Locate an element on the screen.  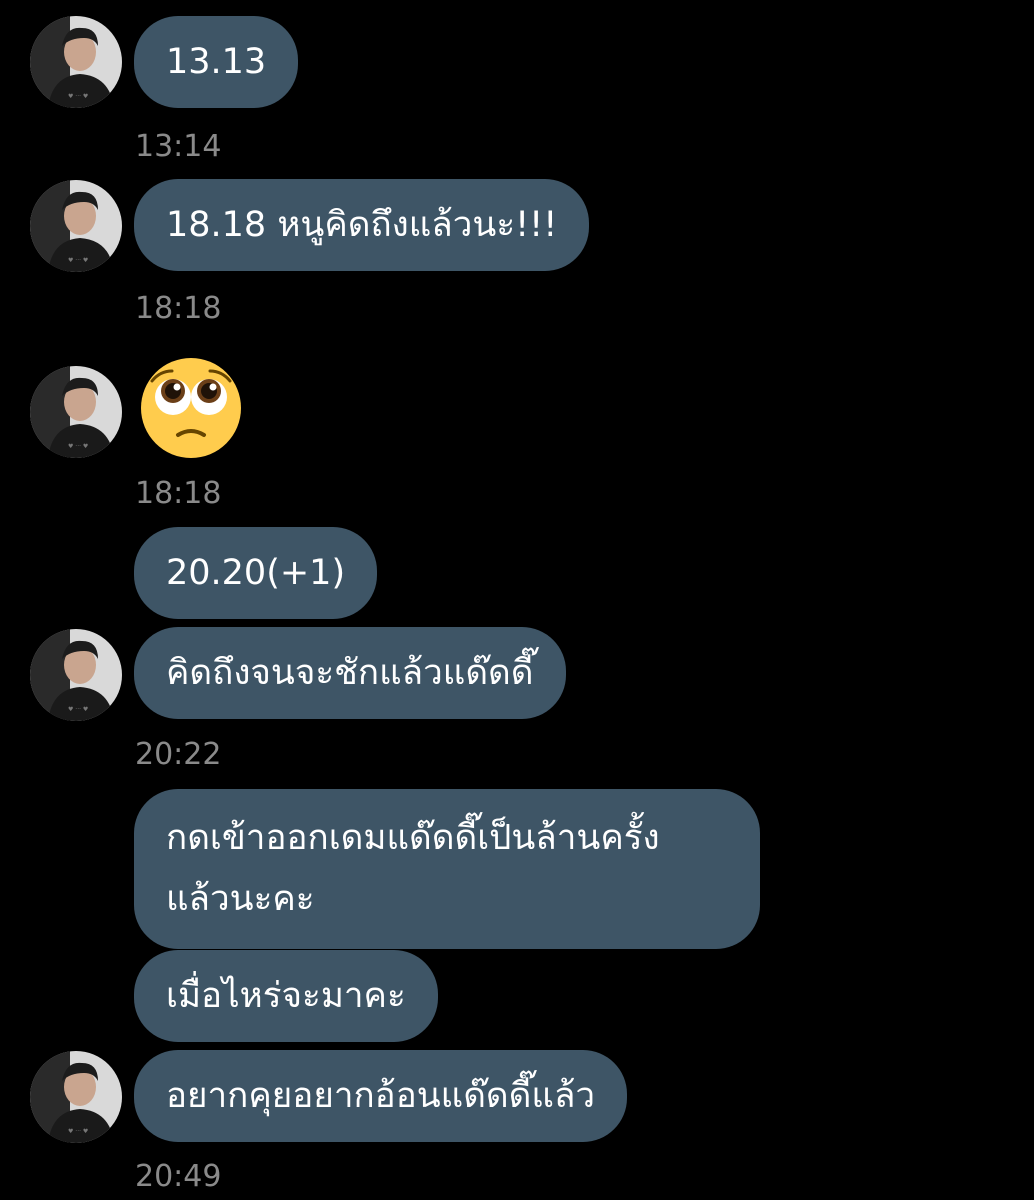
message-timestamp: 13:14 is located at coordinates (178, 146).